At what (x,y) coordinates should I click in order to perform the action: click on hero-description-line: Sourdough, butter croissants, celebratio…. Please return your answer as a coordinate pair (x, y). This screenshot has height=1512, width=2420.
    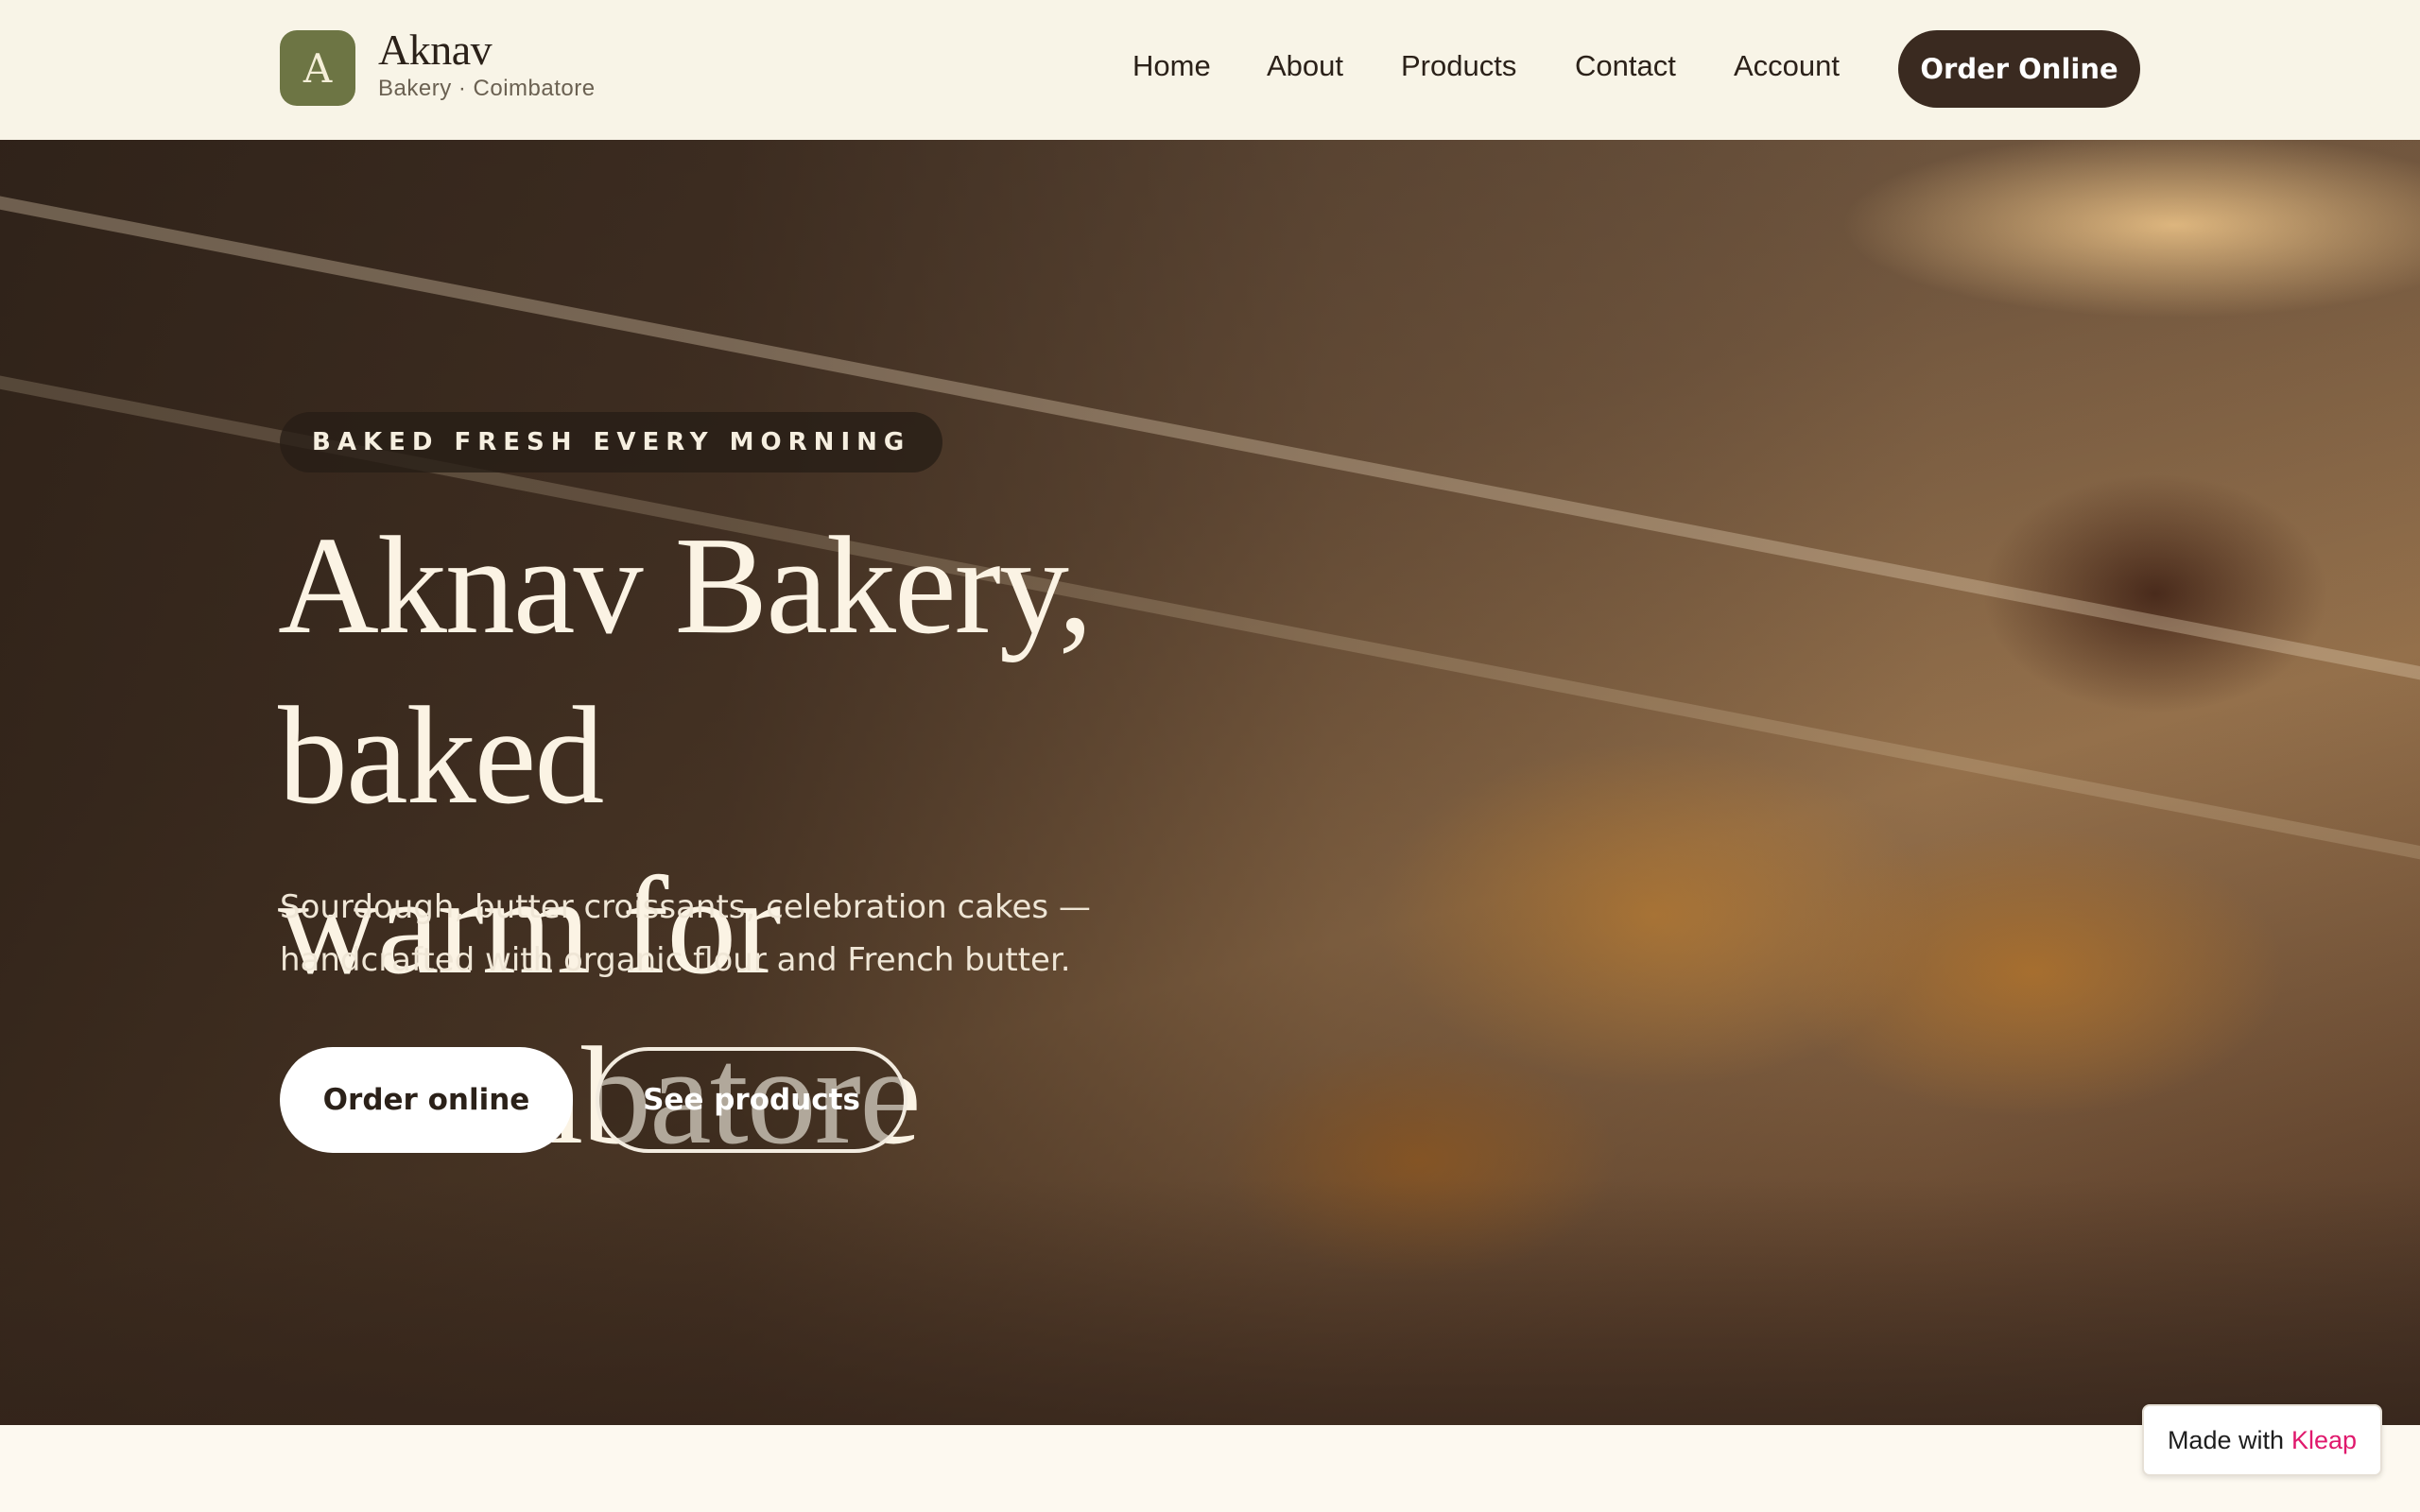
    Looking at the image, I should click on (685, 907).